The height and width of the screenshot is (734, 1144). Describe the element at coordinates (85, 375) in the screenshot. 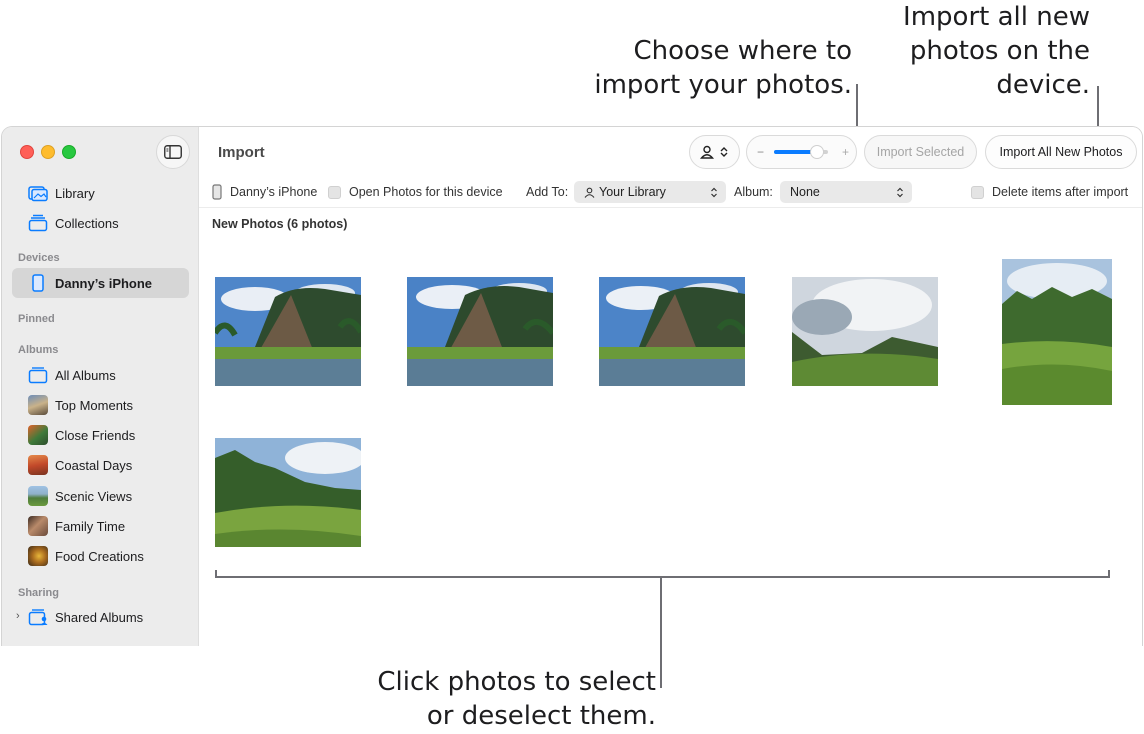

I see `sidebar-item-label: All Albums` at that location.